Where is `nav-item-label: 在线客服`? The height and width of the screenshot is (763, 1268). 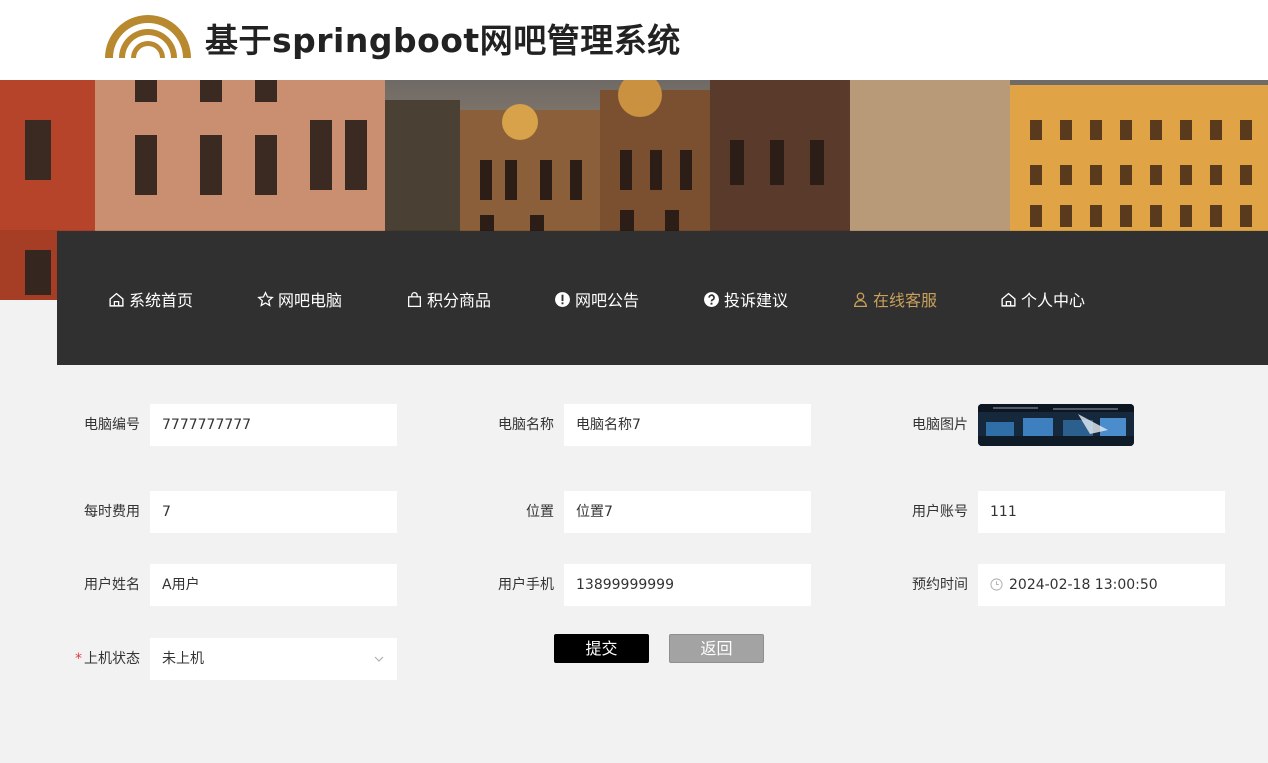 nav-item-label: 在线客服 is located at coordinates (905, 300).